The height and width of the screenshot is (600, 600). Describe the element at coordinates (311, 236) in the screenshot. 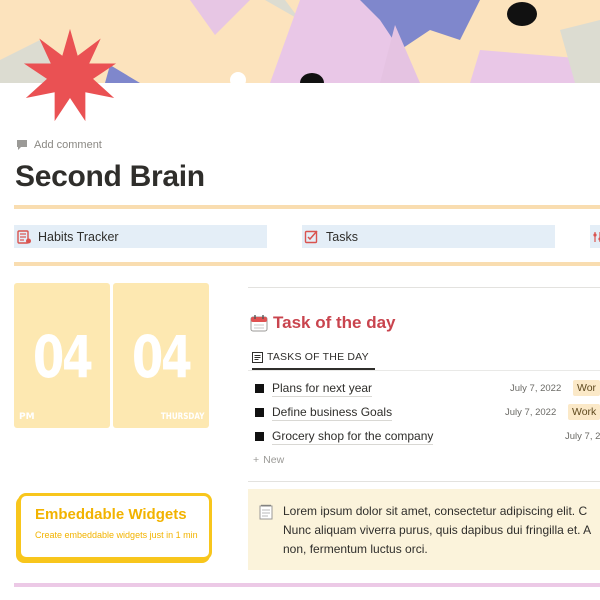

I see `tasks-checklist-icon` at that location.